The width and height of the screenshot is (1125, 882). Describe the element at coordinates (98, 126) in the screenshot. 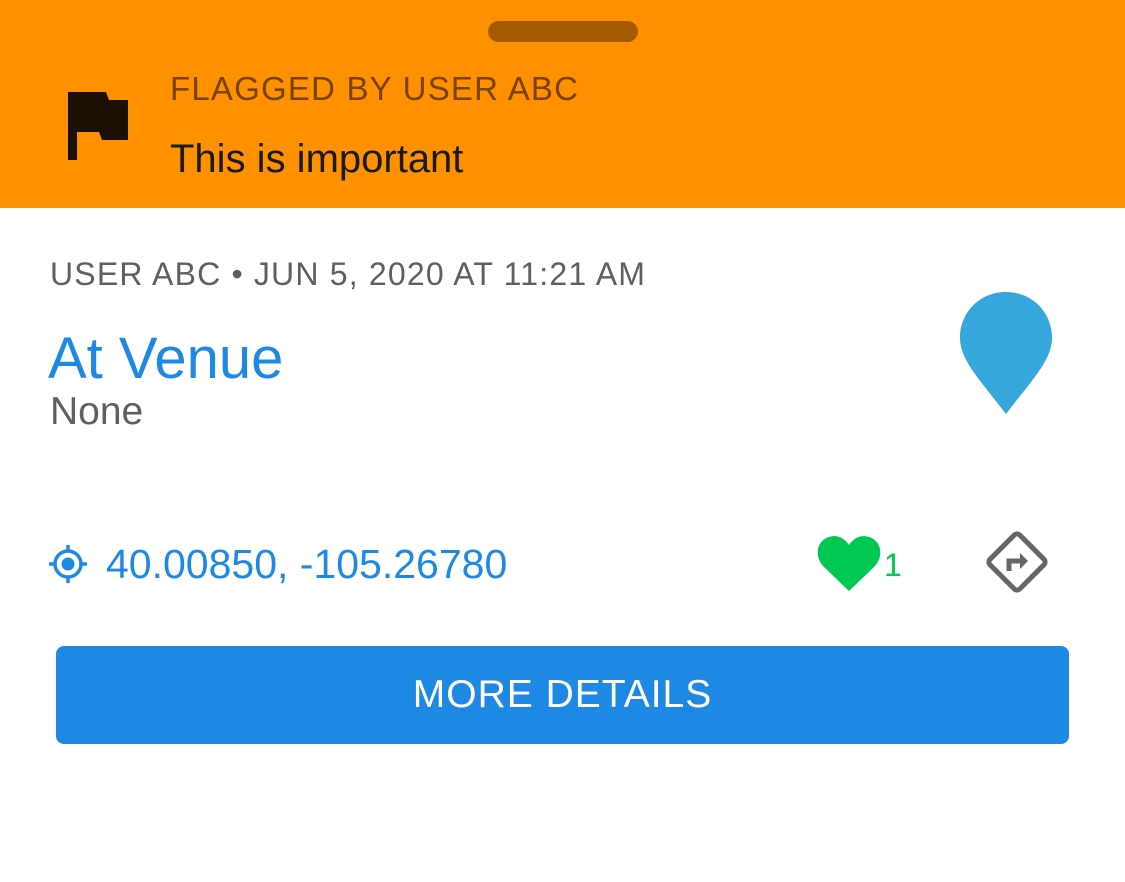

I see `flag-icon` at that location.